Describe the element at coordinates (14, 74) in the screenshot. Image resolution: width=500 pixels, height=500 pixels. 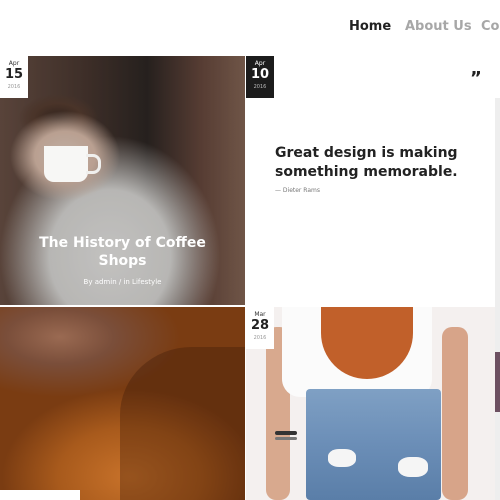
I see `date-day: 15` at that location.